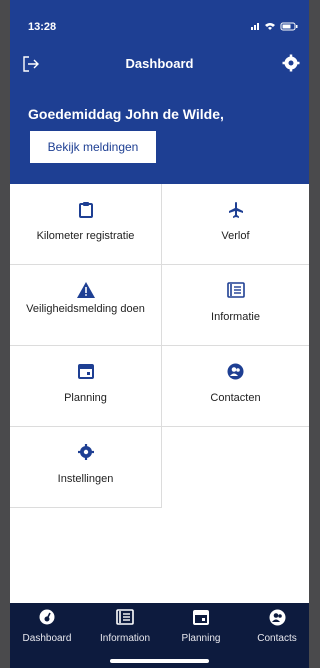  What do you see at coordinates (47, 626) in the screenshot?
I see `tab-dashboard: Dashboard` at bounding box center [47, 626].